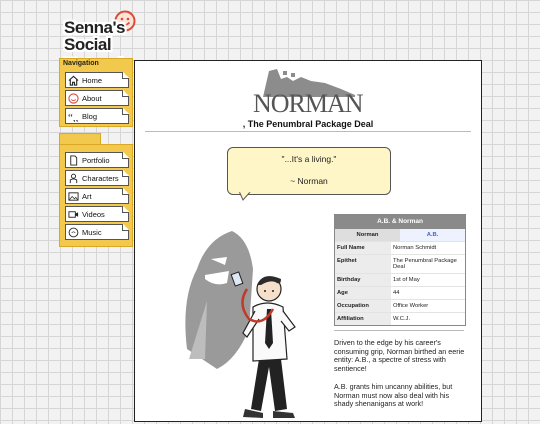 Image resolution: width=540 pixels, height=424 pixels. What do you see at coordinates (425, 264) in the screenshot?
I see `infobox-value: The Penumbral Package Deal` at bounding box center [425, 264].